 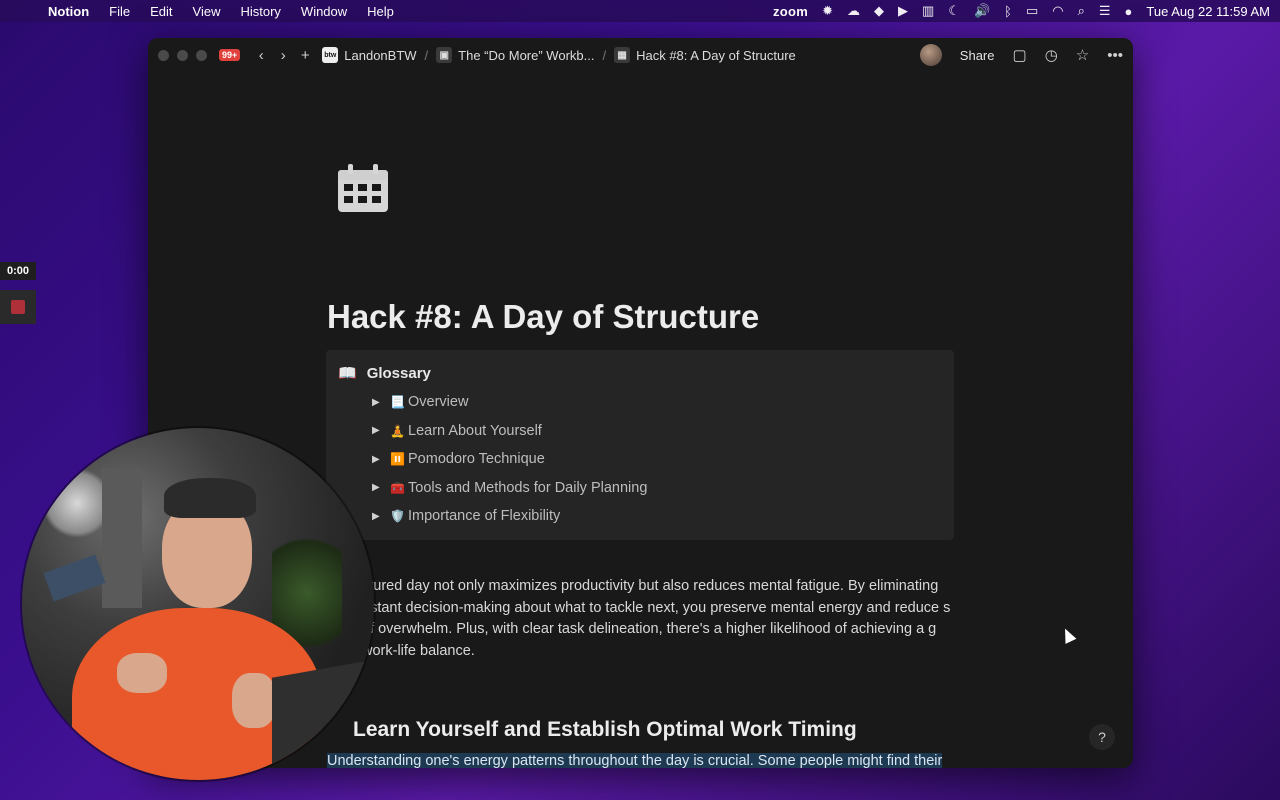 What do you see at coordinates (903, 11) in the screenshot?
I see `play-icon: ▶` at bounding box center [903, 11].